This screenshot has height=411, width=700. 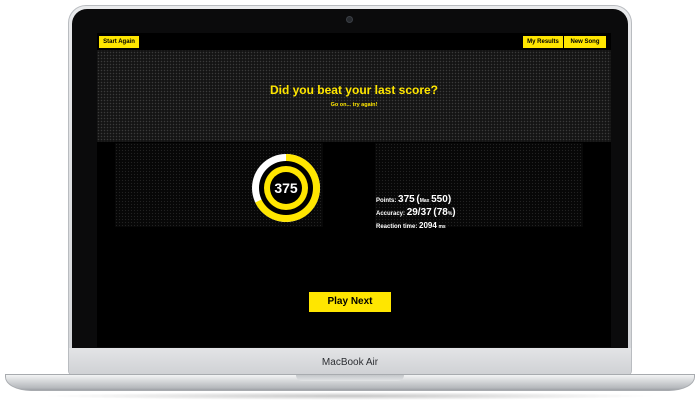 I want to click on accuracy-row: Accuracy: 29/37 (78%), so click(x=451, y=213).